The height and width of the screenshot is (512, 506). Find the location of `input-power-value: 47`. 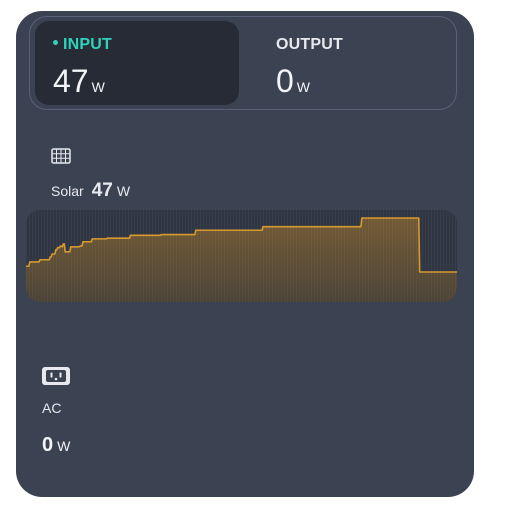

input-power-value: 47 is located at coordinates (71, 81).